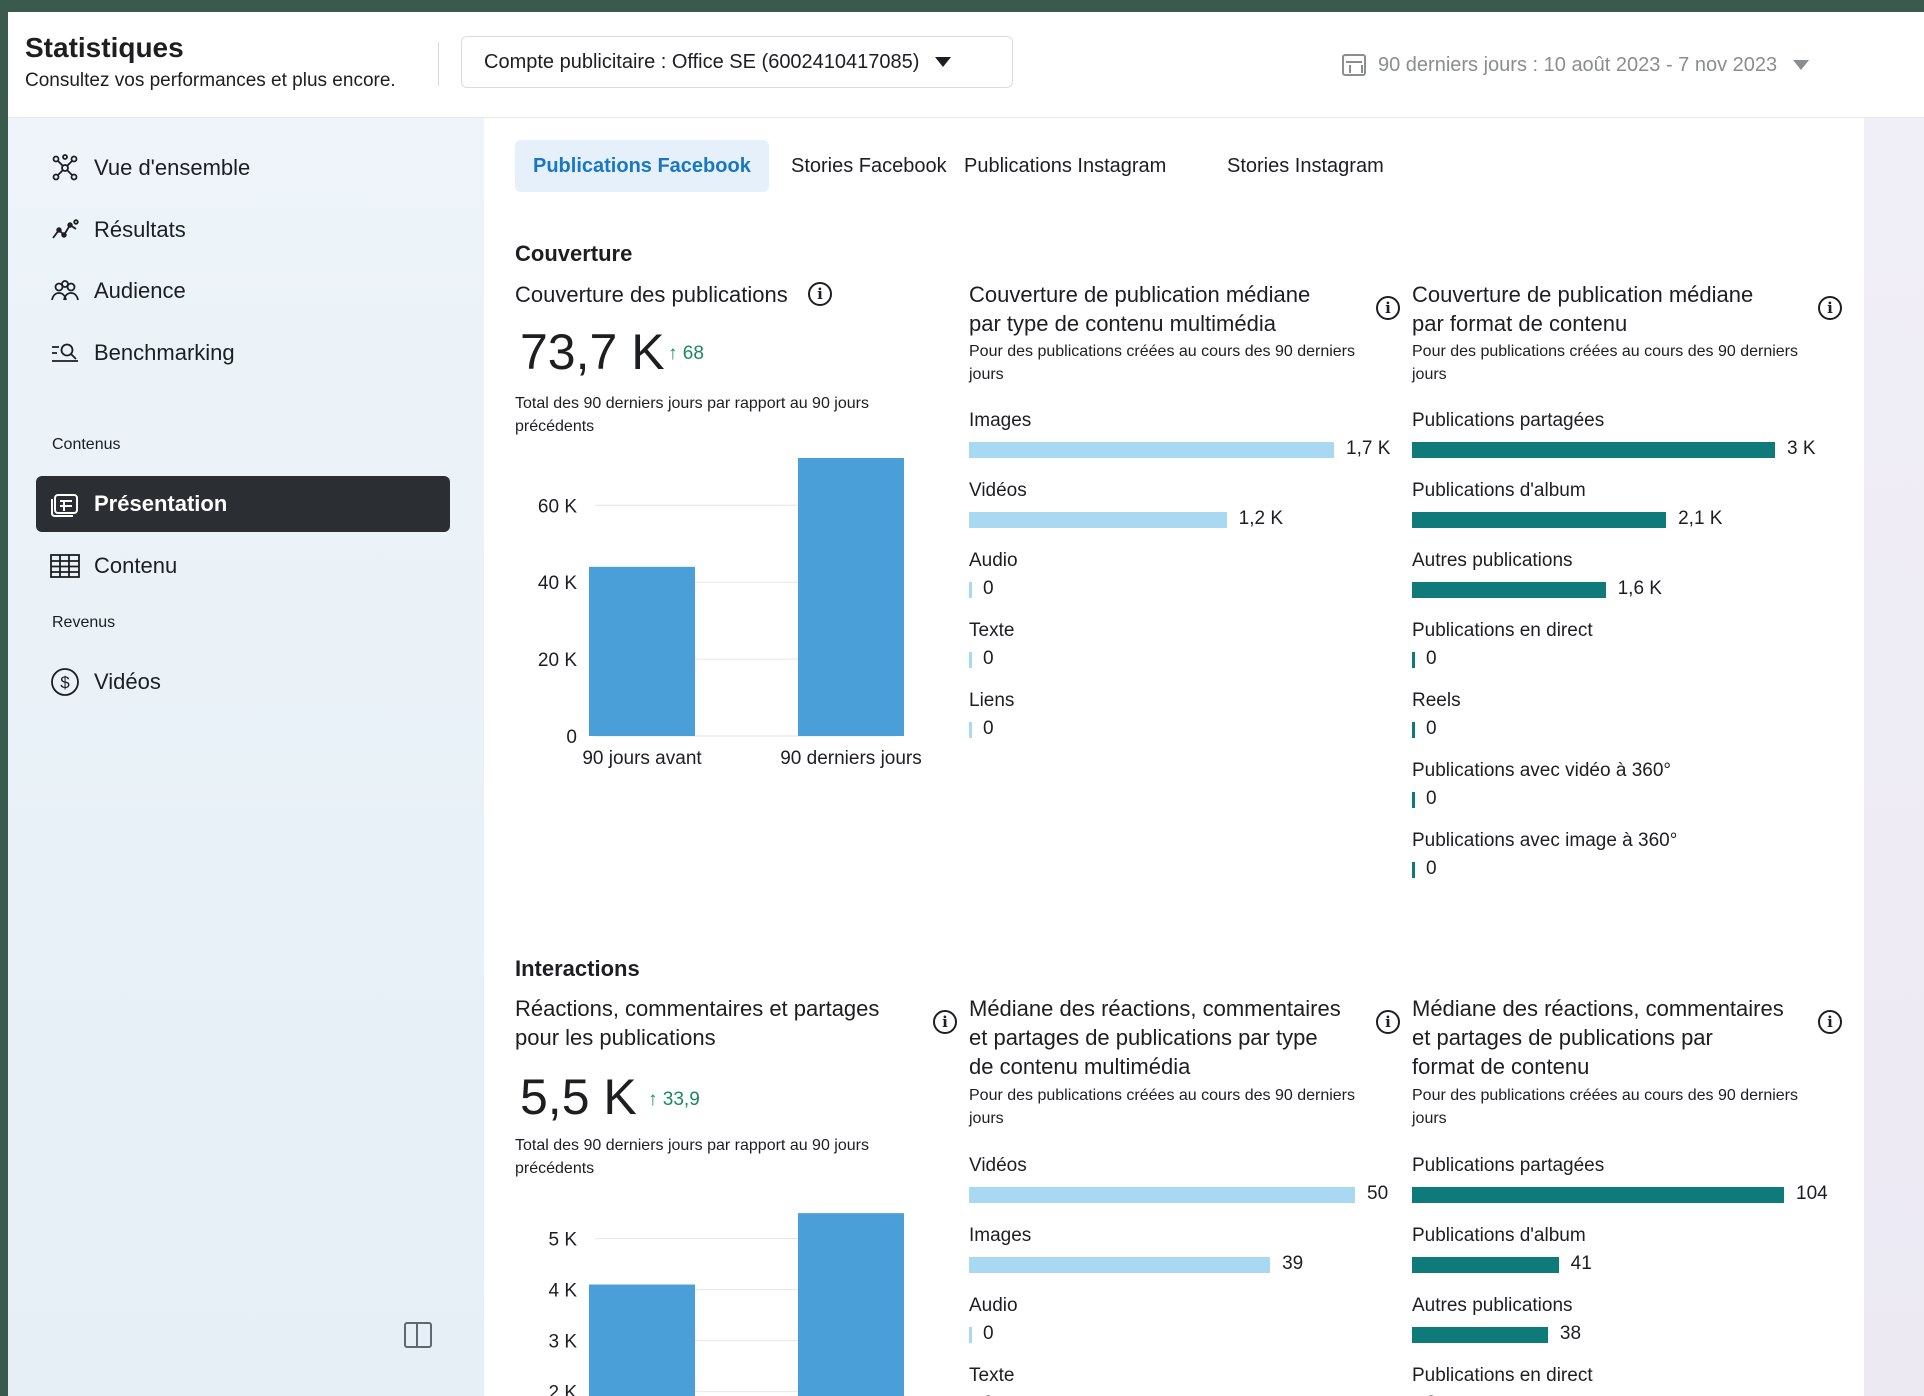 This screenshot has height=1396, width=1924. Describe the element at coordinates (1502, 1375) in the screenshot. I see `bar-category-label: Publications en direct` at that location.